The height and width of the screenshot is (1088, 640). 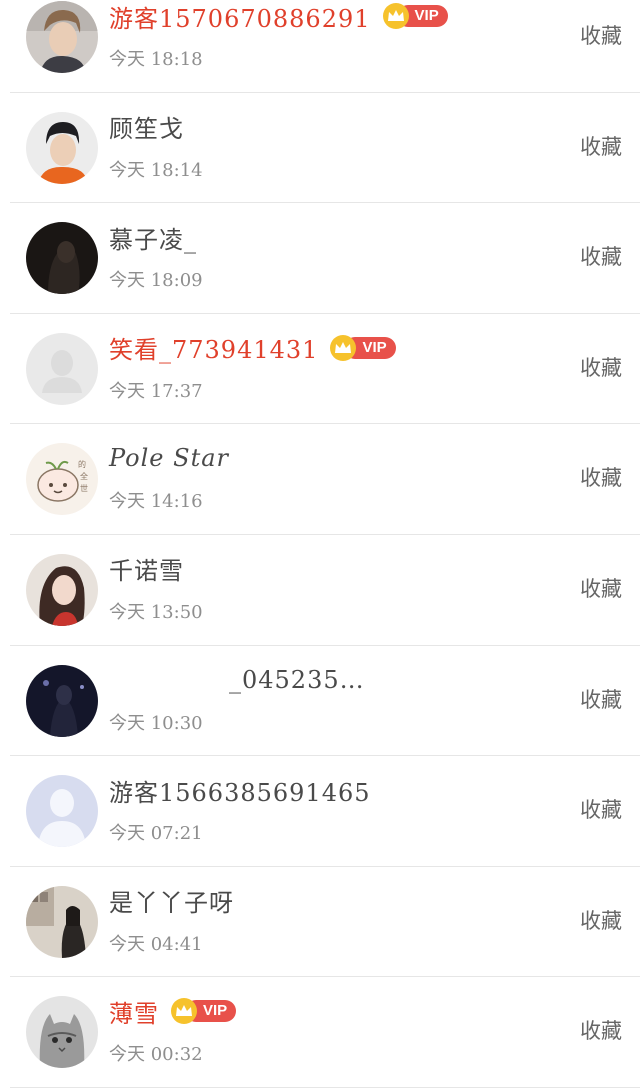 What do you see at coordinates (156, 612) in the screenshot?
I see `visit-time: 今天 13:50` at bounding box center [156, 612].